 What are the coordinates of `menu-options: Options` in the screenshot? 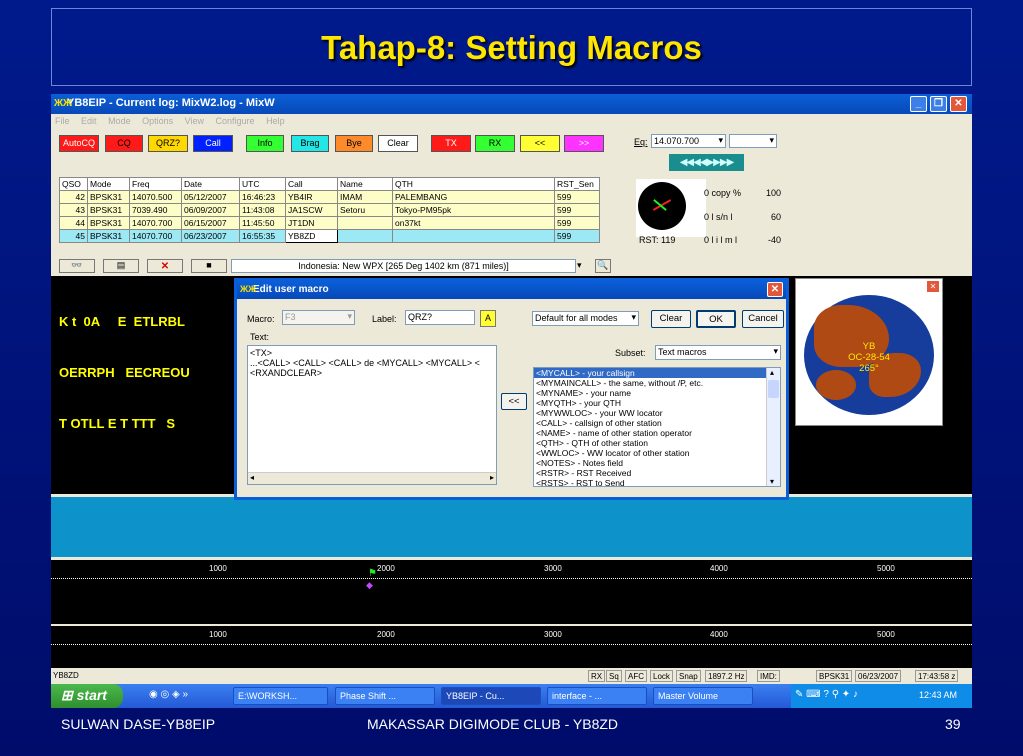 It's located at (157, 121).